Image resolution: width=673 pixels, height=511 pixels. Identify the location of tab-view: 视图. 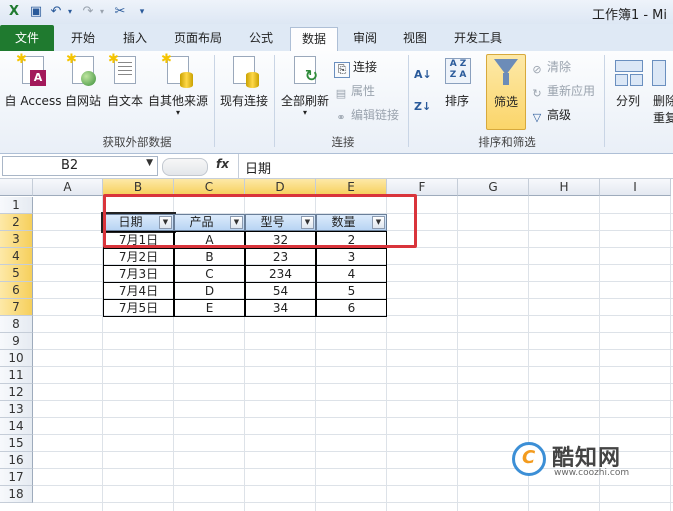
(415, 38).